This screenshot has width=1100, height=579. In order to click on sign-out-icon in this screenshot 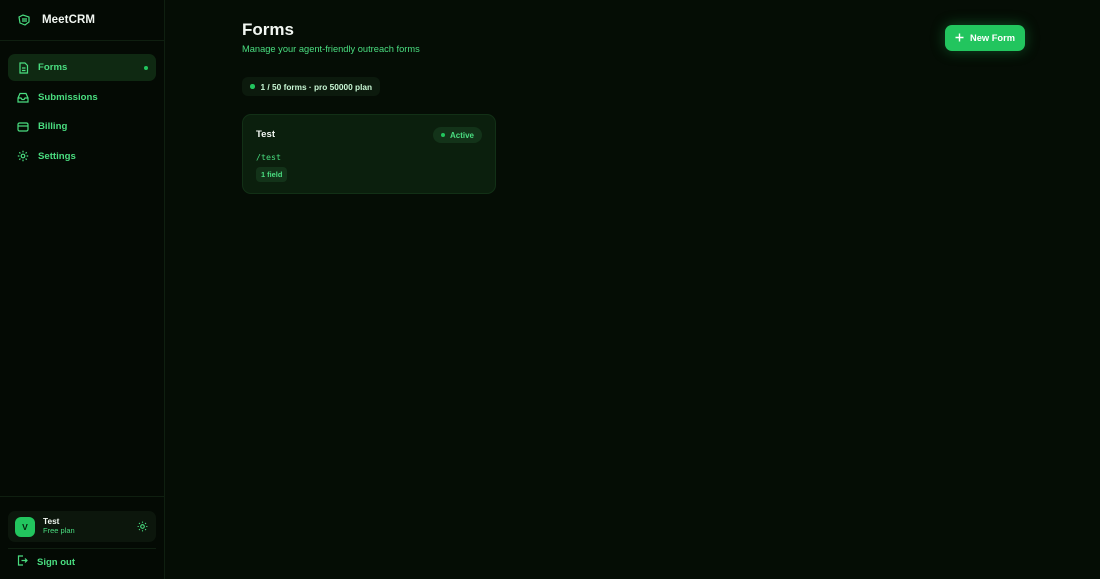, I will do `click(22, 562)`.